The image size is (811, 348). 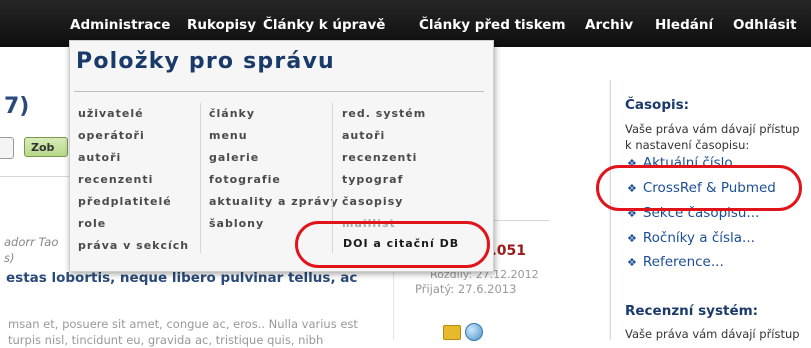 I want to click on menu-item-menu: menu, so click(x=228, y=135).